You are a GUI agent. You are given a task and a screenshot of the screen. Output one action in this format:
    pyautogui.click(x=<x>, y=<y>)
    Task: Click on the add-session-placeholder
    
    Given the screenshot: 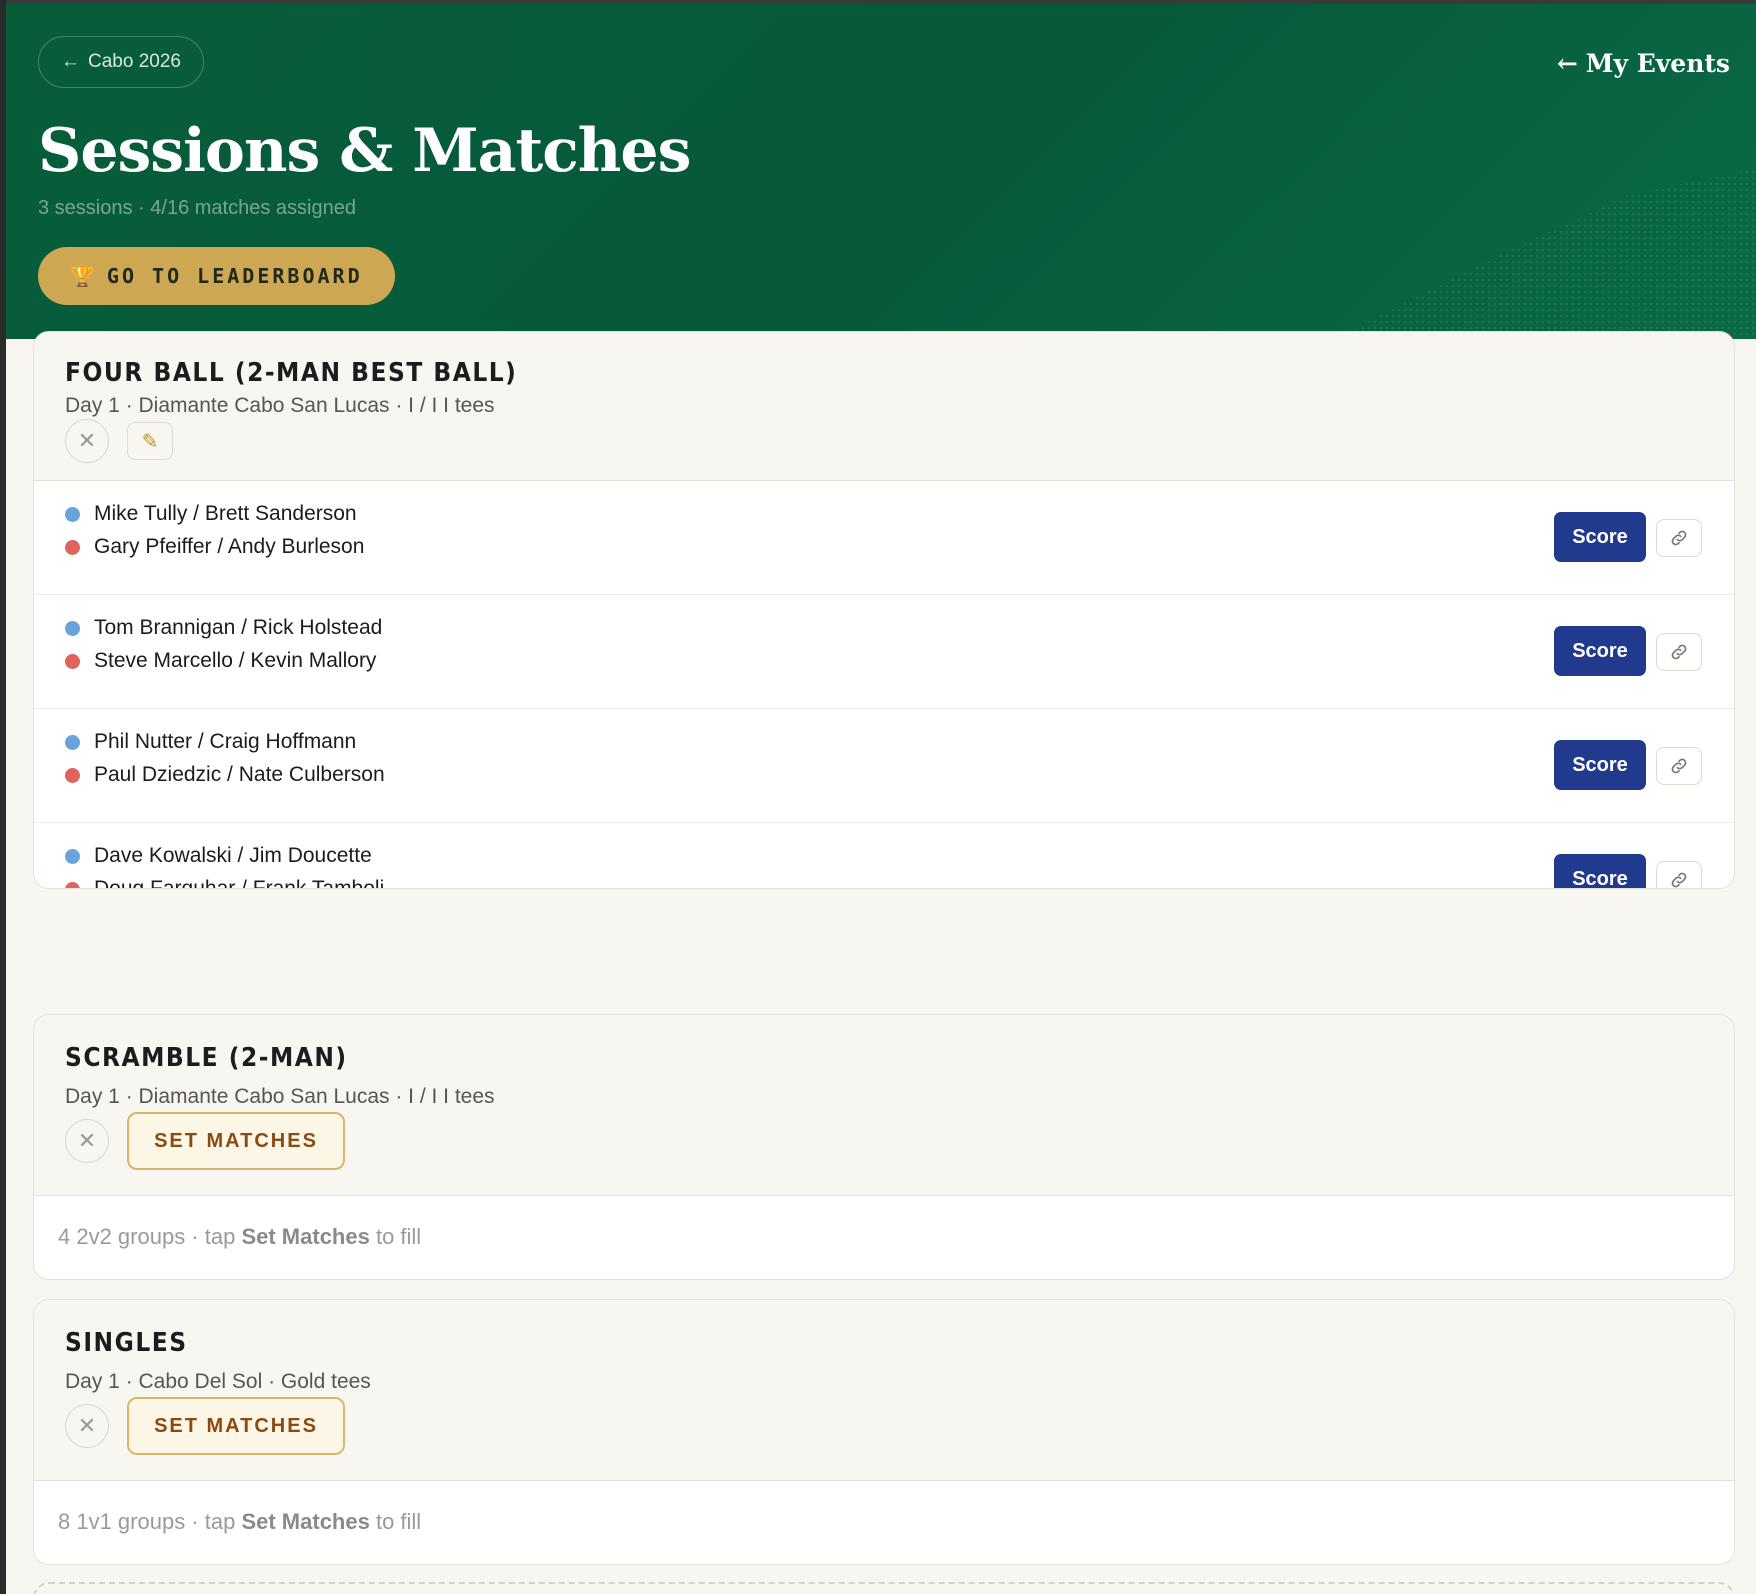 What is the action you would take?
    pyautogui.click(x=884, y=1588)
    